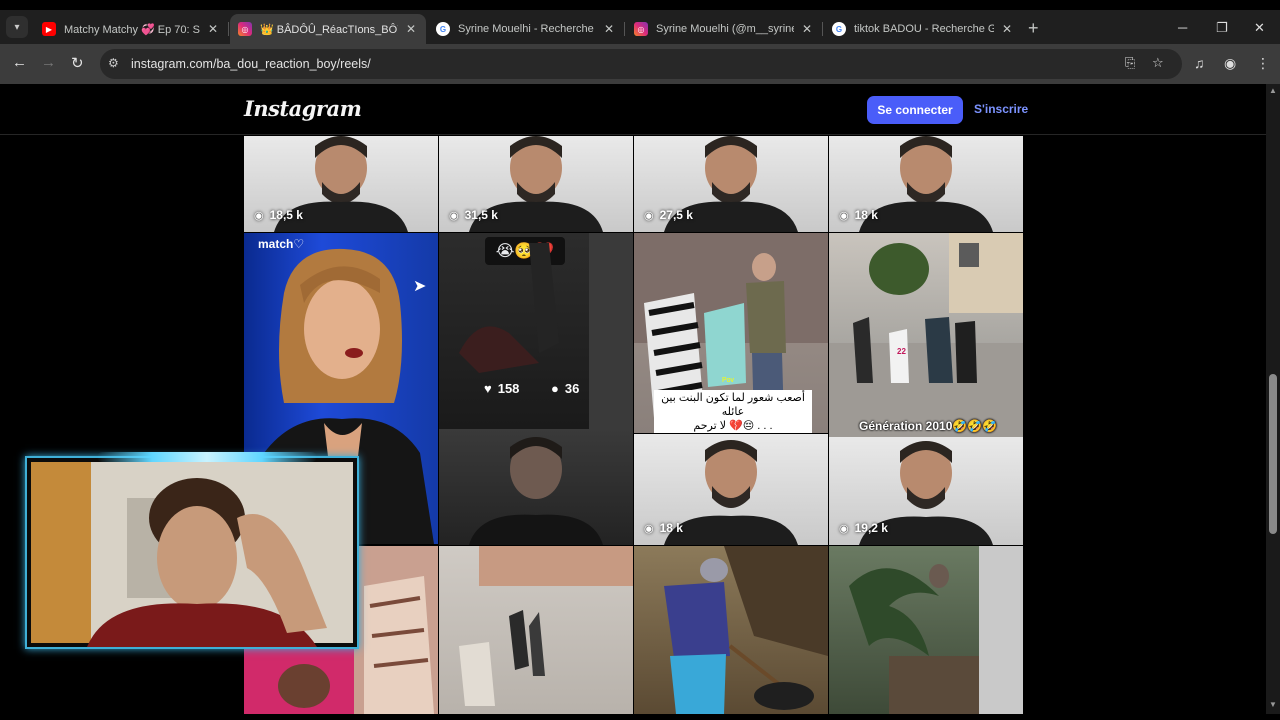  I want to click on reel-tile: ◉ 31,5 k, so click(536, 184).